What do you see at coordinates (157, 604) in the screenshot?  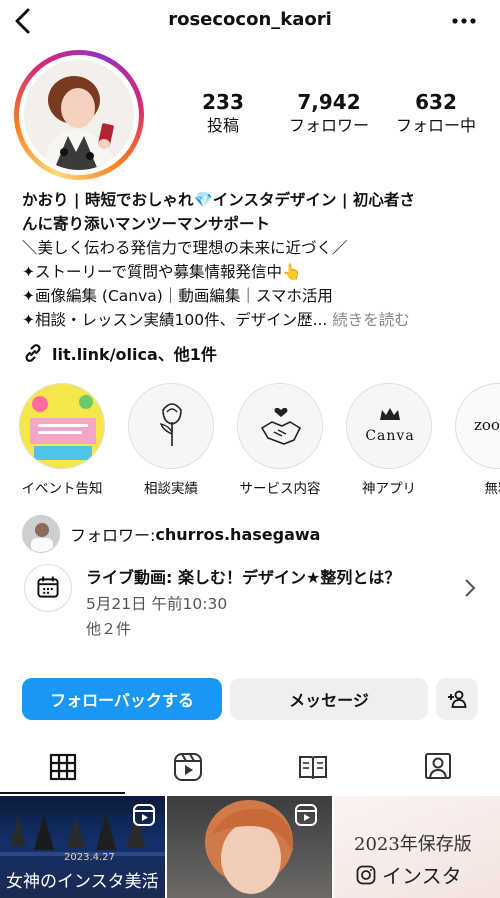 I see `event-time: 5月21日 午前10:30` at bounding box center [157, 604].